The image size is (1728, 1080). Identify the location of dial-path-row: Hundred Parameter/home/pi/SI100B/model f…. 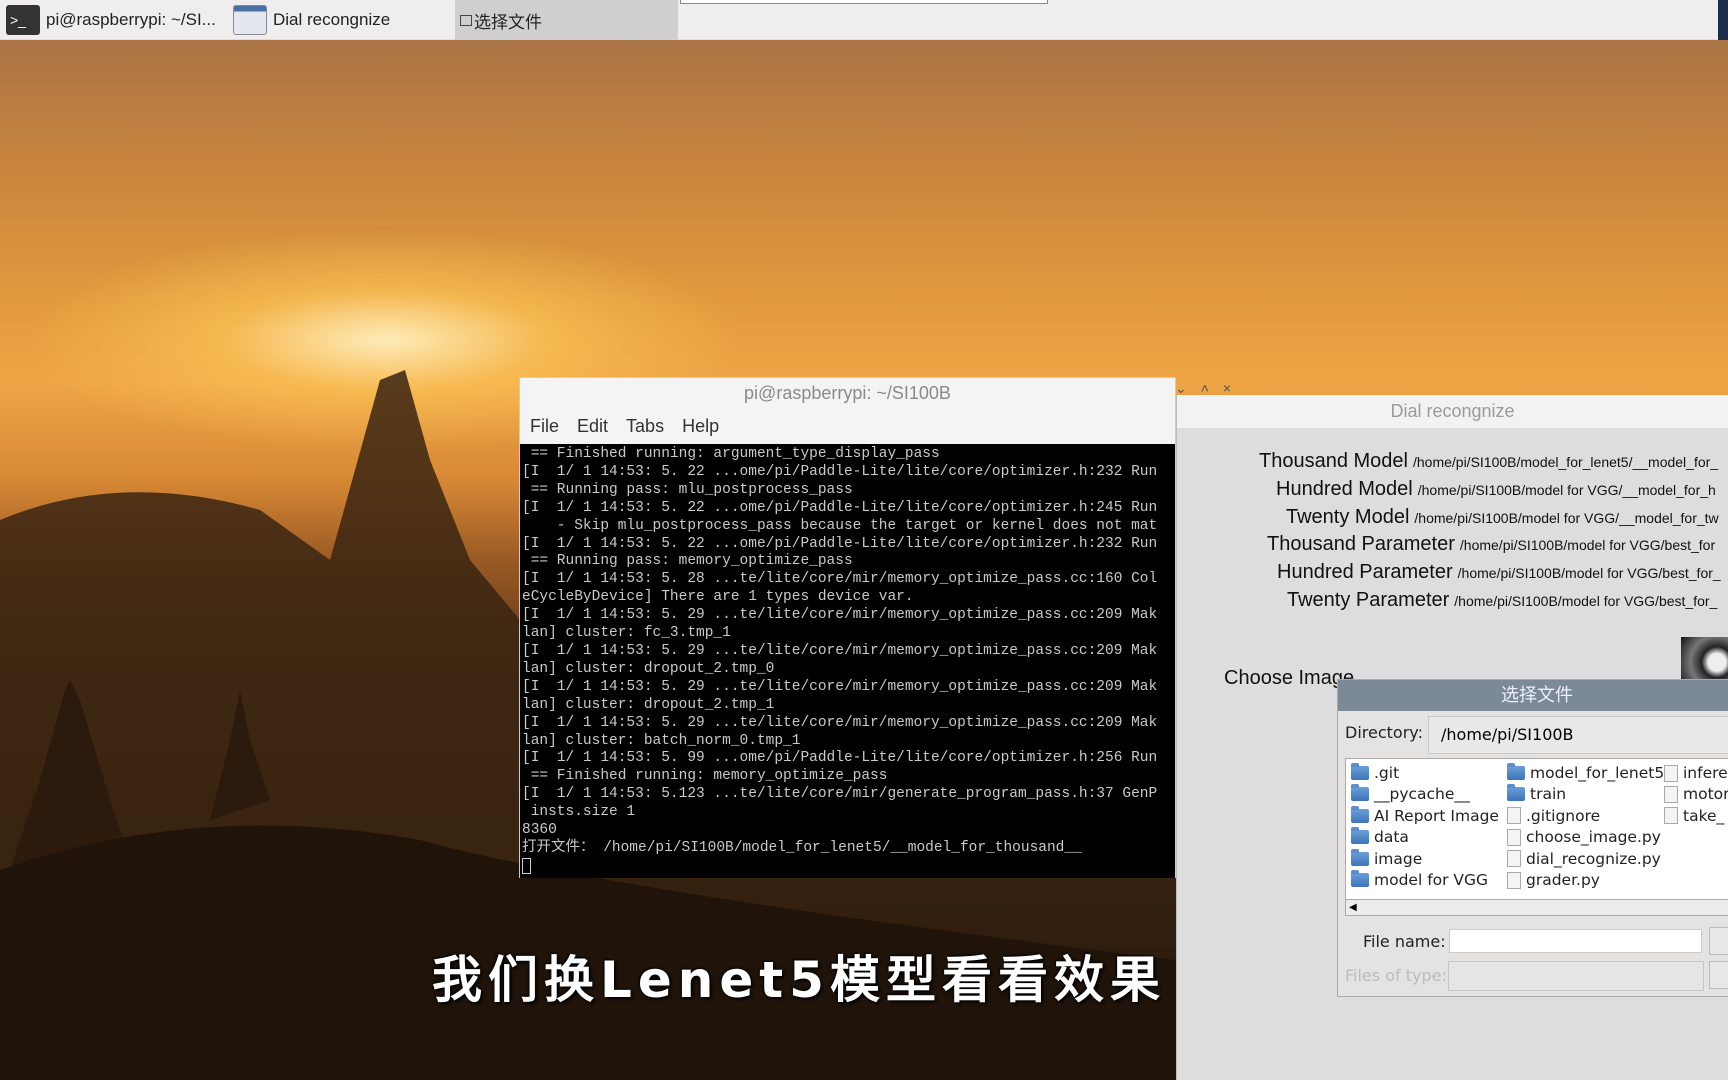
(1499, 572).